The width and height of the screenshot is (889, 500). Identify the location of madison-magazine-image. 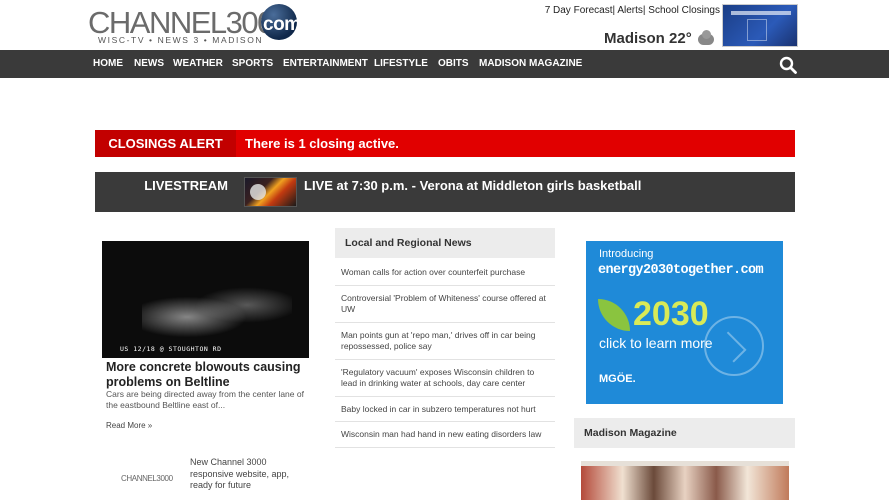
(685, 480).